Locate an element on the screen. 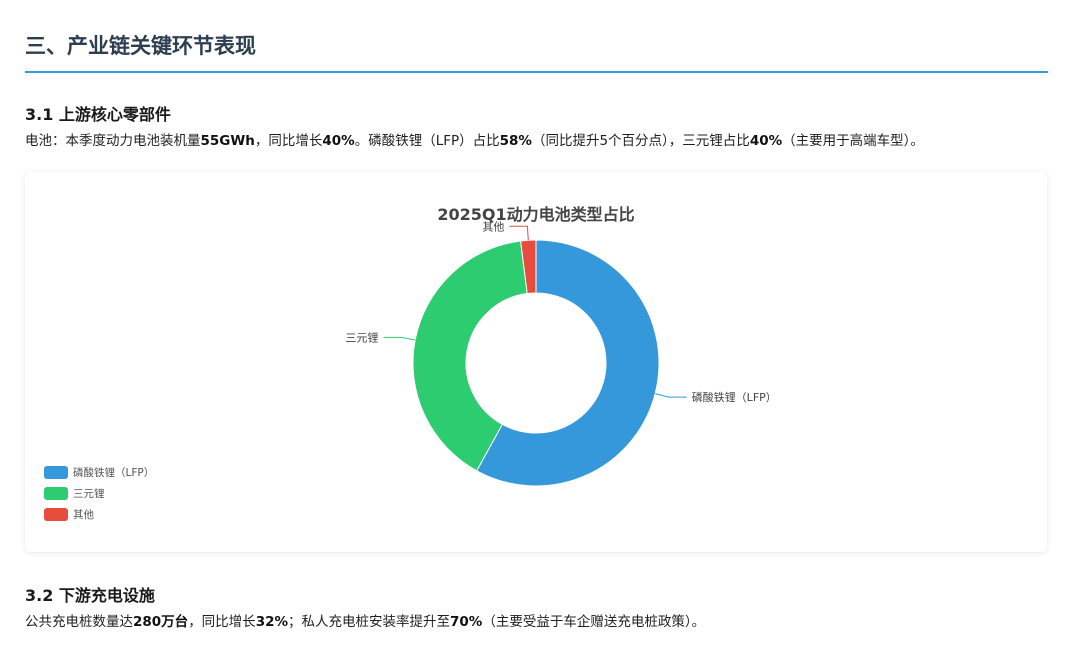 This screenshot has height=651, width=1080. label-line-lfp is located at coordinates (671, 395).